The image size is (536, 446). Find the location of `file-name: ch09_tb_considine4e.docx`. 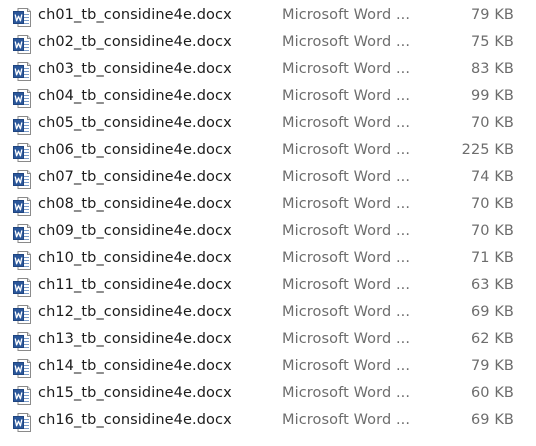

file-name: ch09_tb_considine4e.docx is located at coordinates (135, 231).